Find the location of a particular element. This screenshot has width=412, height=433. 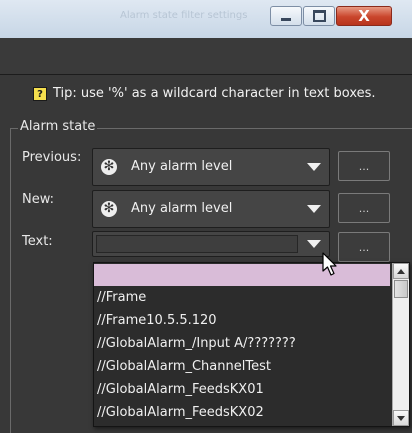

maximize-icon is located at coordinates (319, 16).